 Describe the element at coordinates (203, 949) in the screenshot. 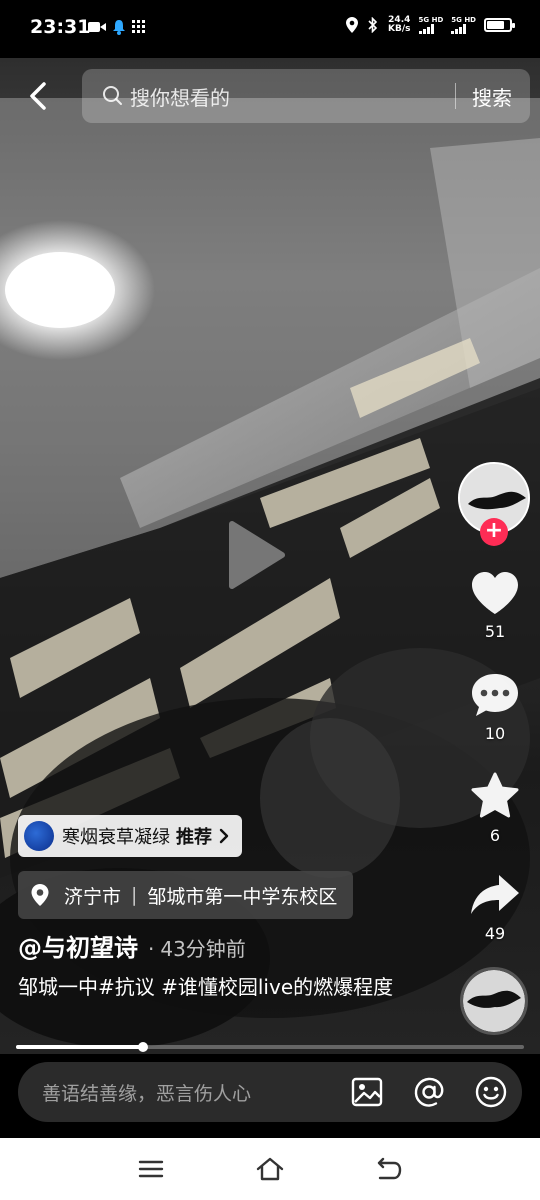

I see `post-time: 43分钟前` at that location.